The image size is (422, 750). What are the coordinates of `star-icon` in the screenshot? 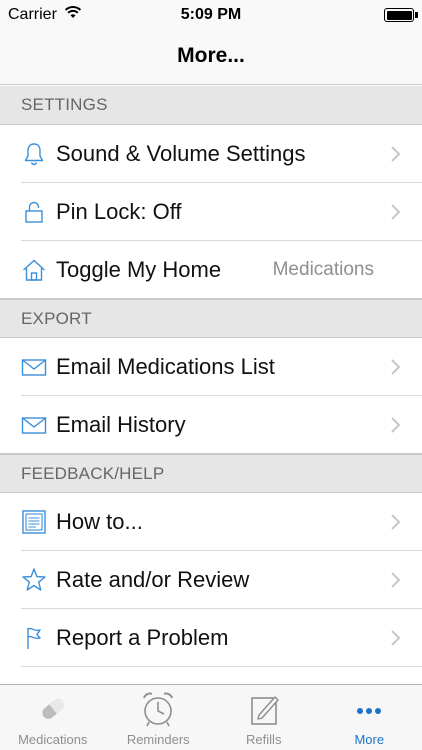 It's located at (34, 580).